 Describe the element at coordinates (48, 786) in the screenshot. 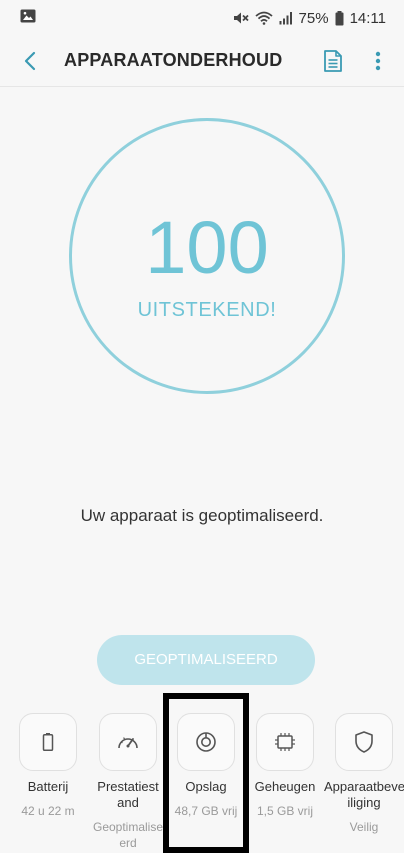

I see `item-name: Batterij` at that location.